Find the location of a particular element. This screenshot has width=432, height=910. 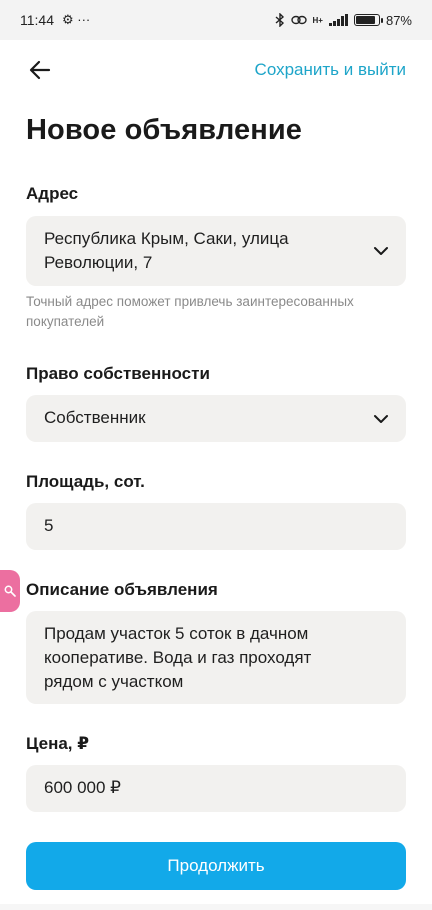

area-label: Площадь, сот. is located at coordinates (85, 481).